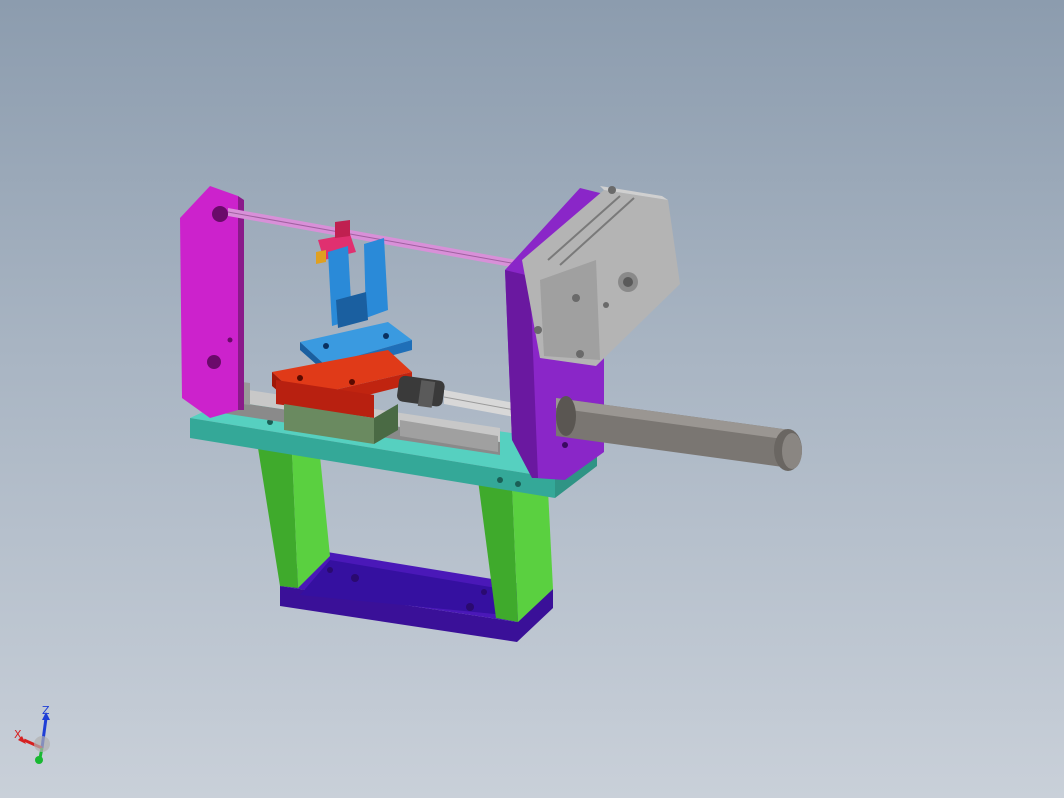 Image resolution: width=1064 pixels, height=798 pixels. What do you see at coordinates (18, 734) in the screenshot?
I see `x-axis-label: X` at bounding box center [18, 734].